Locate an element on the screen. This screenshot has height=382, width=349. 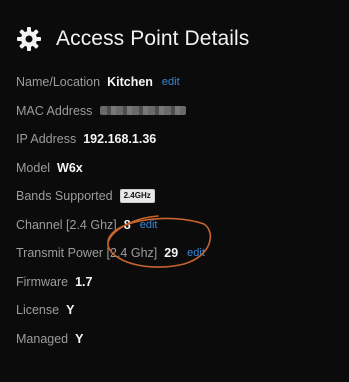
panel-header: Access Point Details is located at coordinates (132, 39).